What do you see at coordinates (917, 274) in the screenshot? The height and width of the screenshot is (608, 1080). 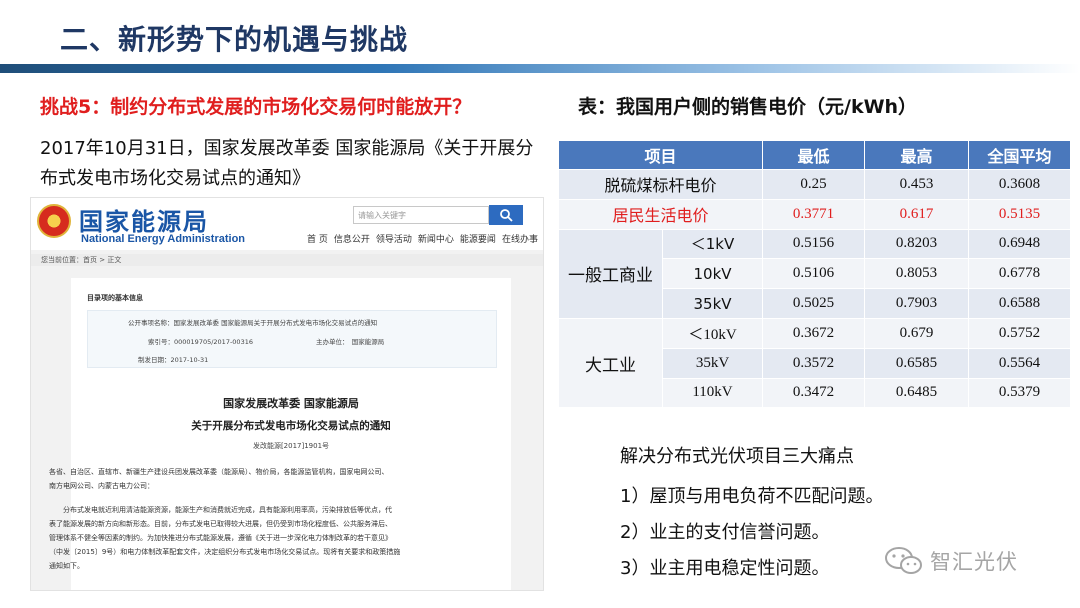 I see `cell-max: 0.8053` at bounding box center [917, 274].